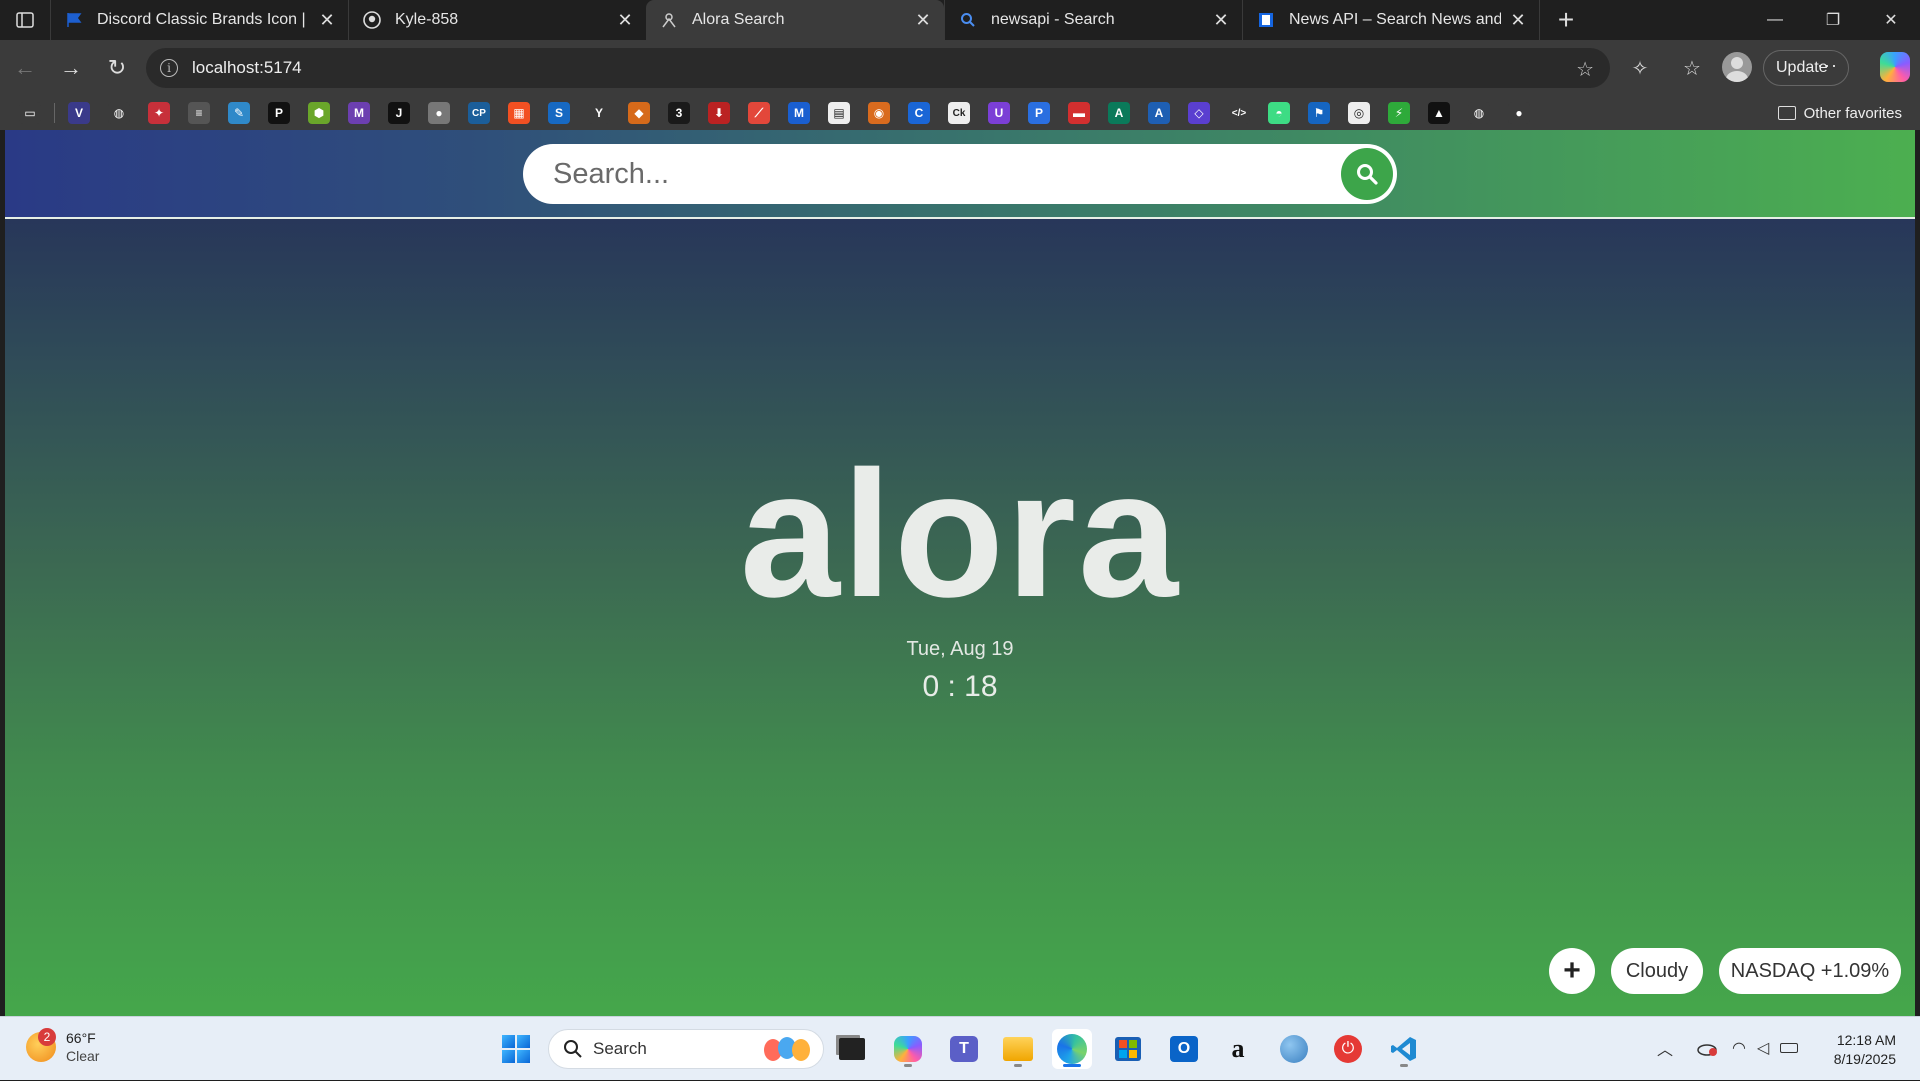  What do you see at coordinates (119, 113) in the screenshot?
I see `globe-icon: ◍` at bounding box center [119, 113].